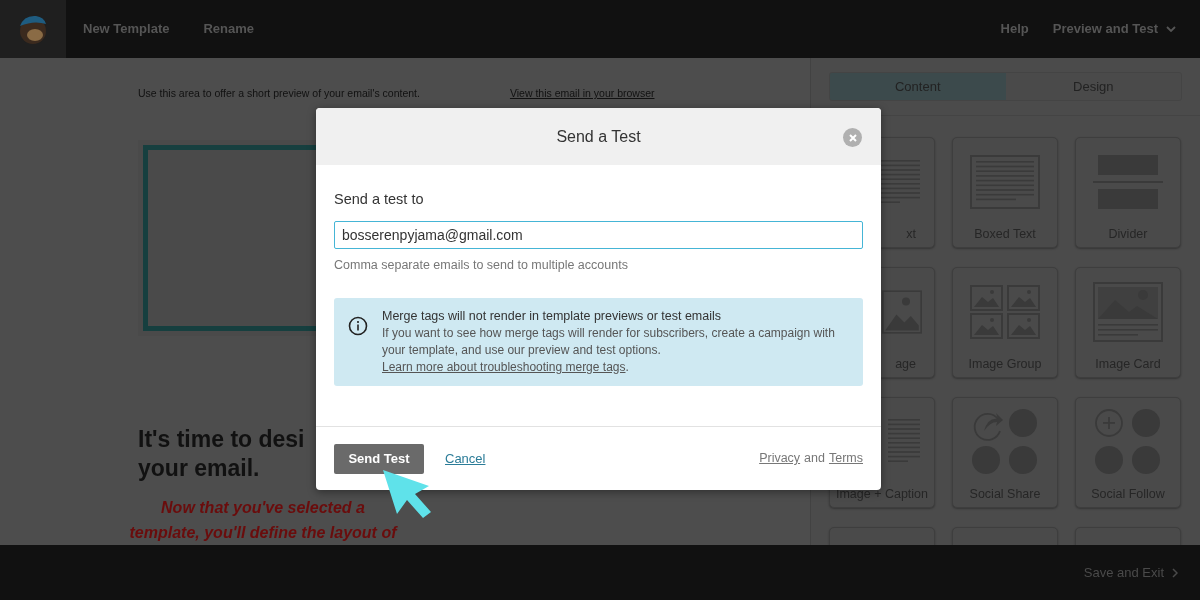  I want to click on chevron-down-icon, so click(1171, 29).